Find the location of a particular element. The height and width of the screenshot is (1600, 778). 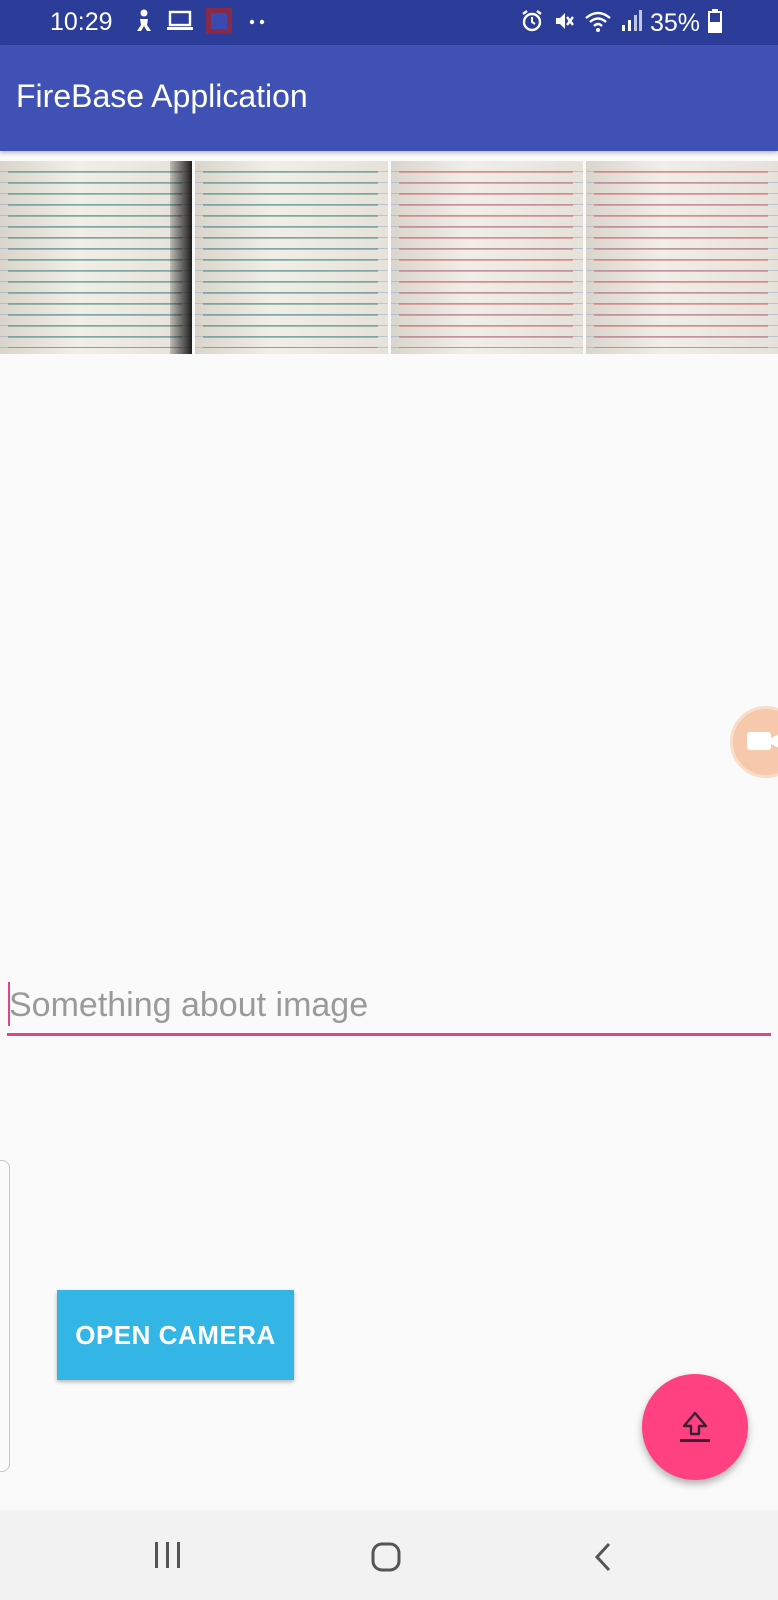

system-nav-bar is located at coordinates (389, 1555).